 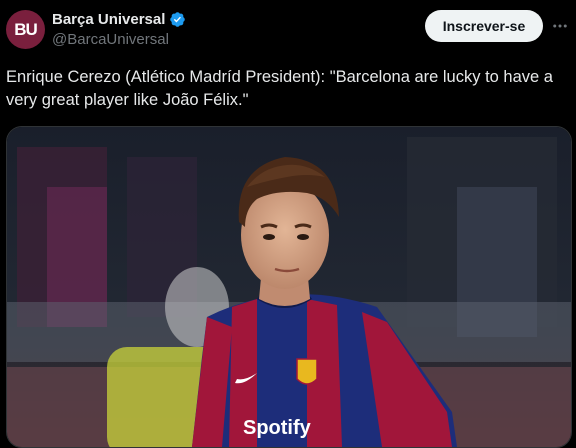 I want to click on verified-badge-icon, so click(x=177, y=19).